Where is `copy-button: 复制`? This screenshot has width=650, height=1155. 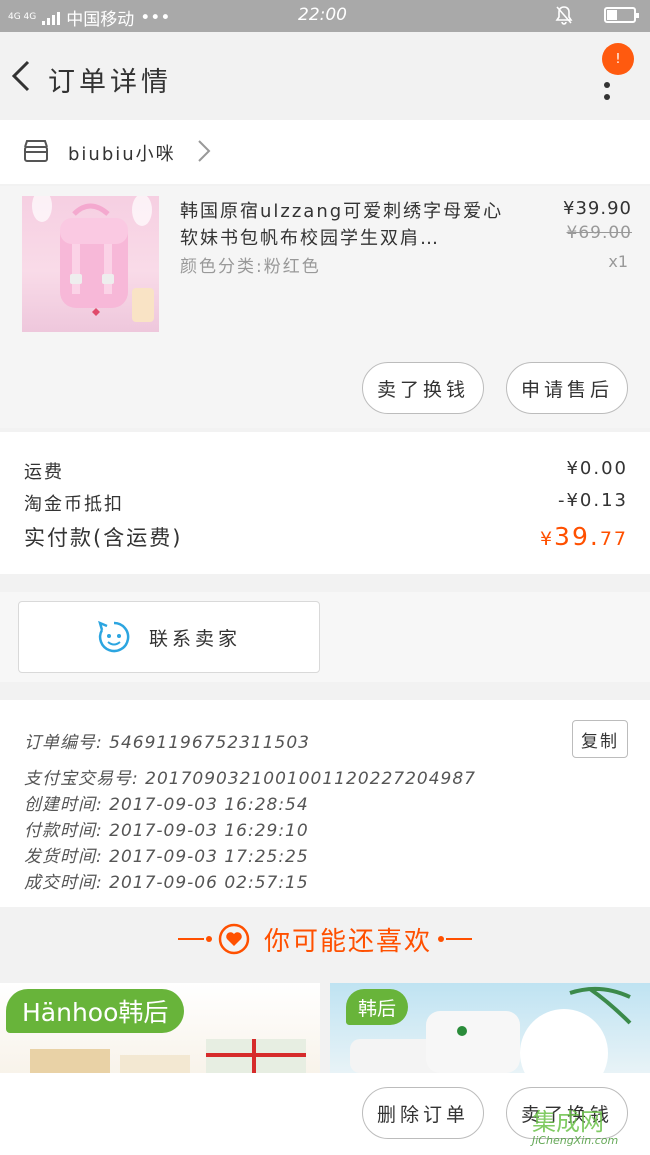 copy-button: 复制 is located at coordinates (600, 739).